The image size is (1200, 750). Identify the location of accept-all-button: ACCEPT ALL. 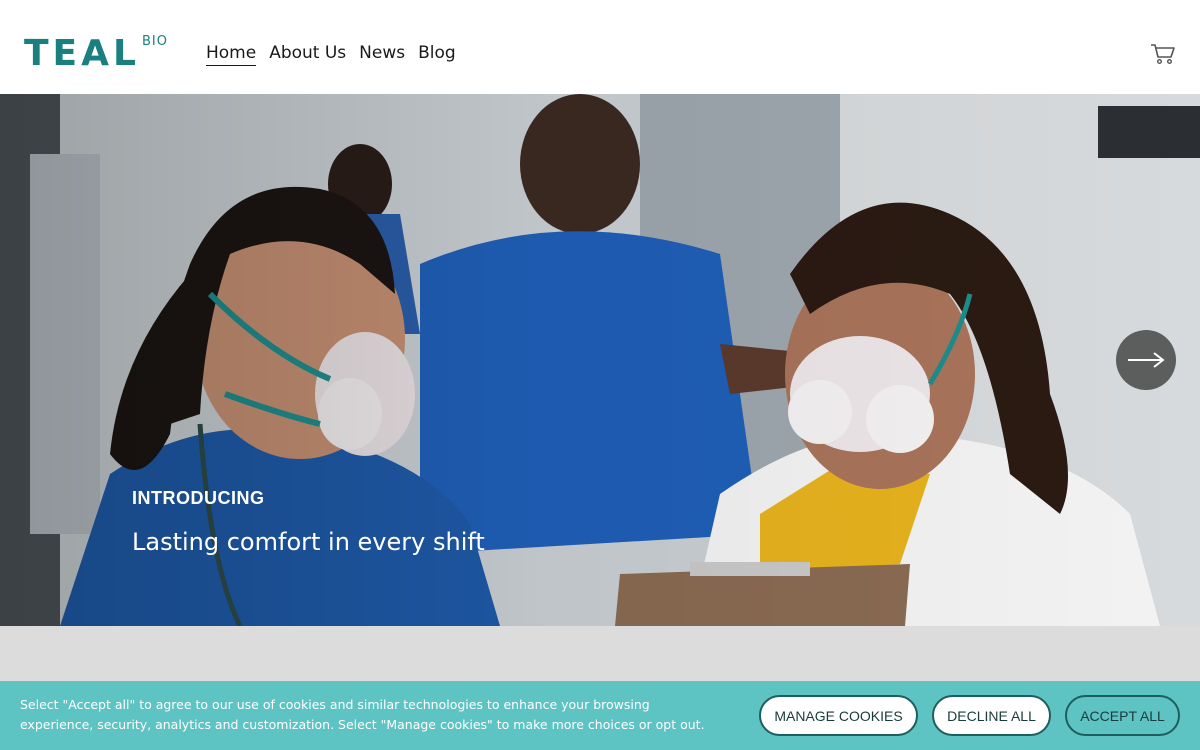
(1122, 715).